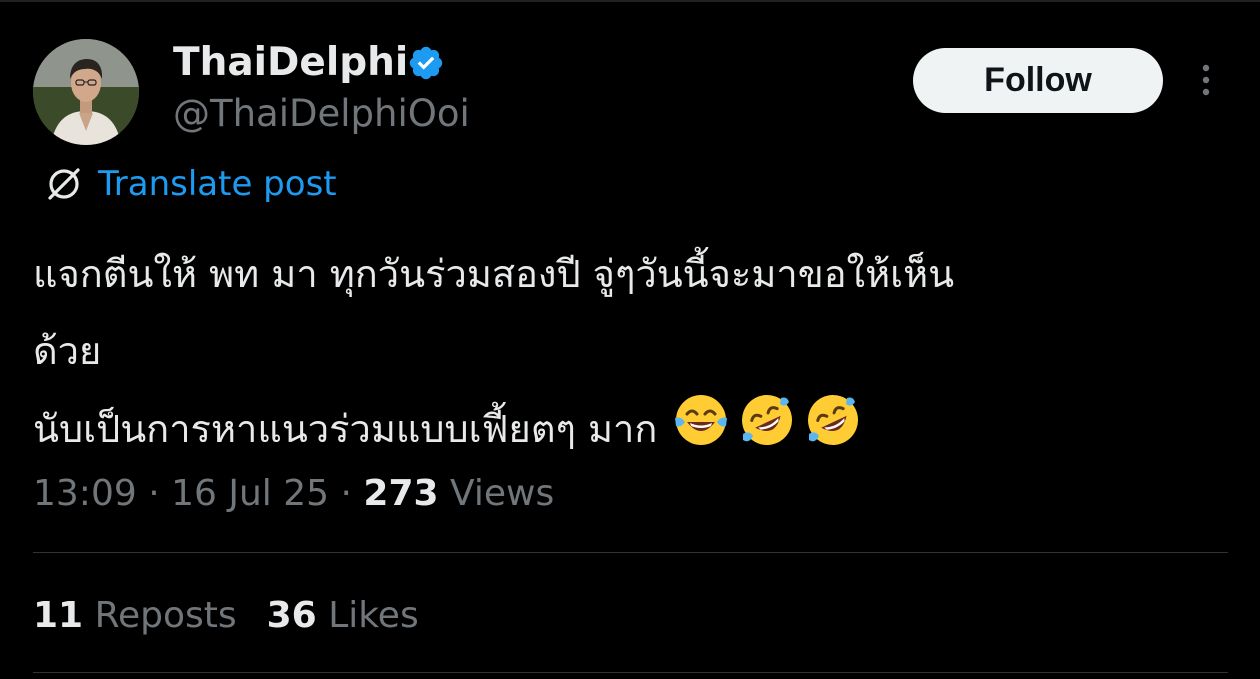  Describe the element at coordinates (401, 493) in the screenshot. I see `views-count: 273` at that location.